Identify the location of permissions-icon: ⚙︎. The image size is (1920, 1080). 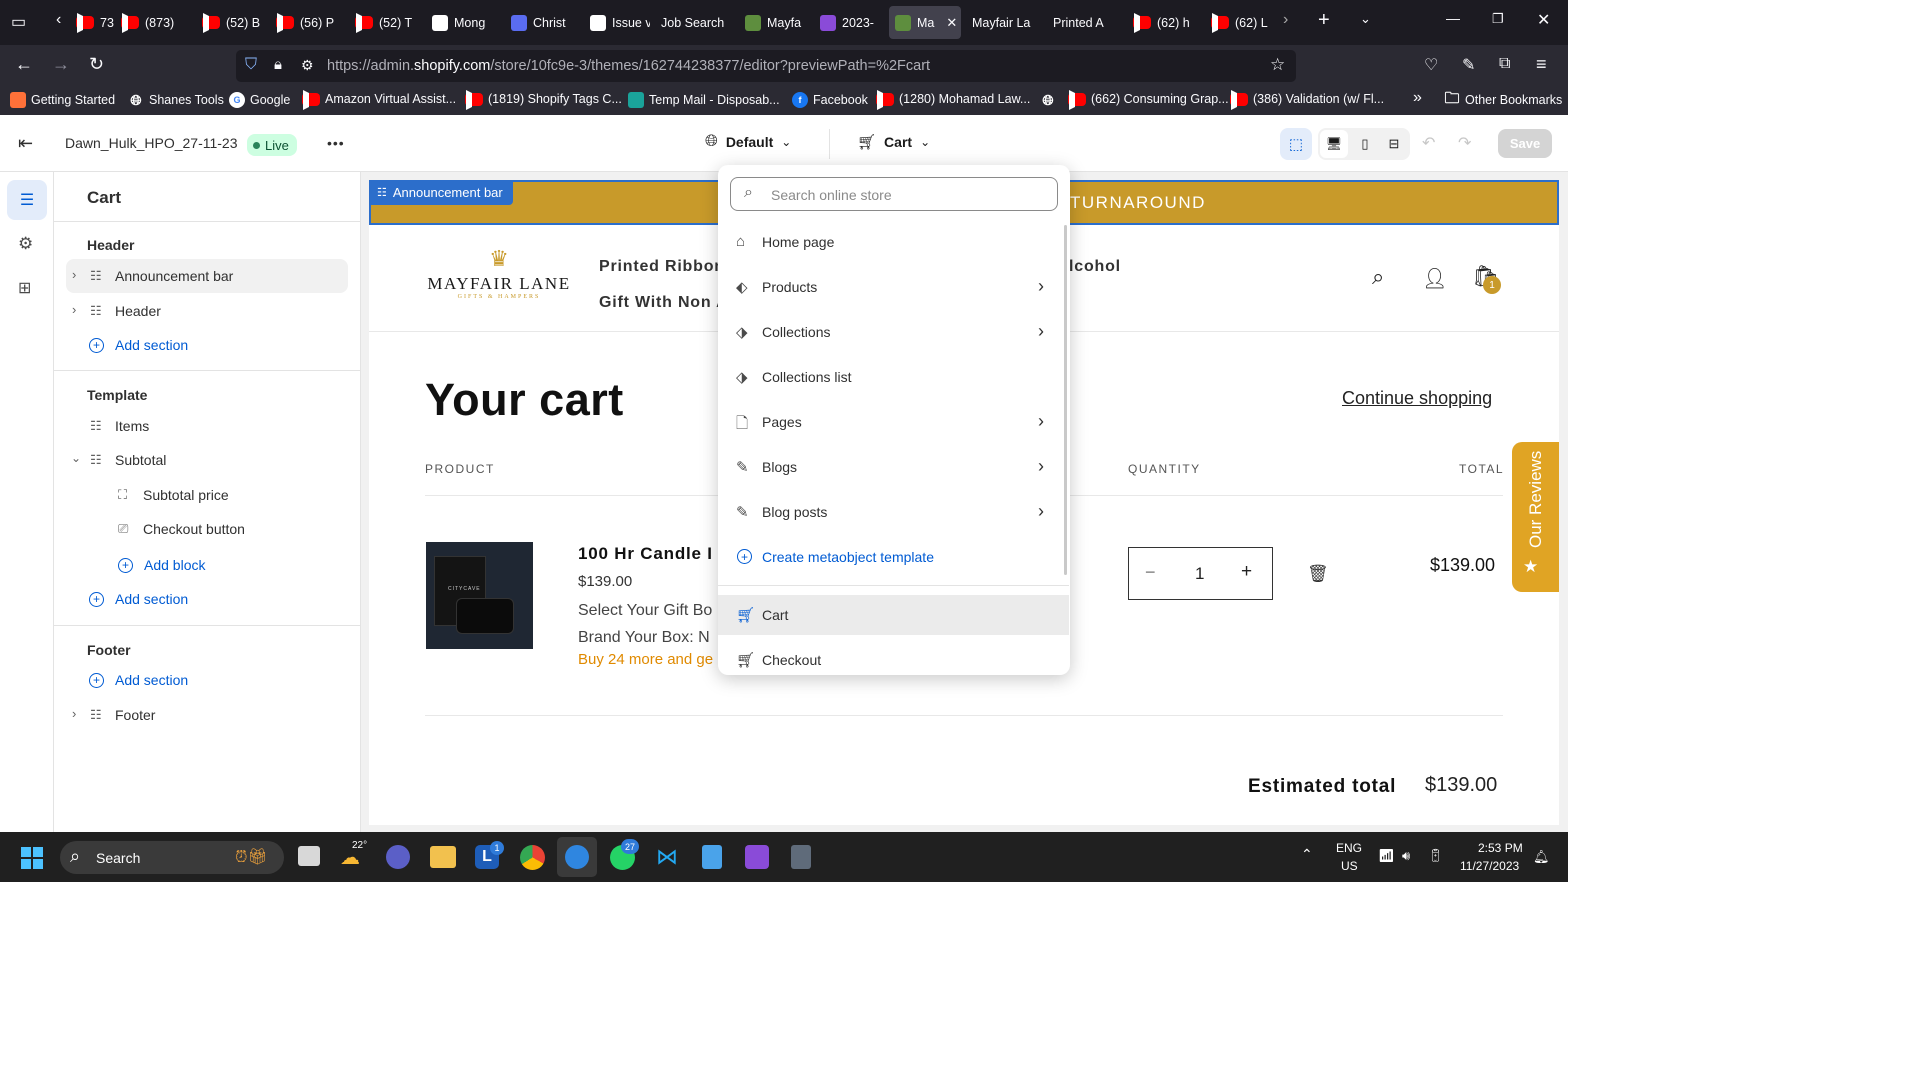
(307, 65).